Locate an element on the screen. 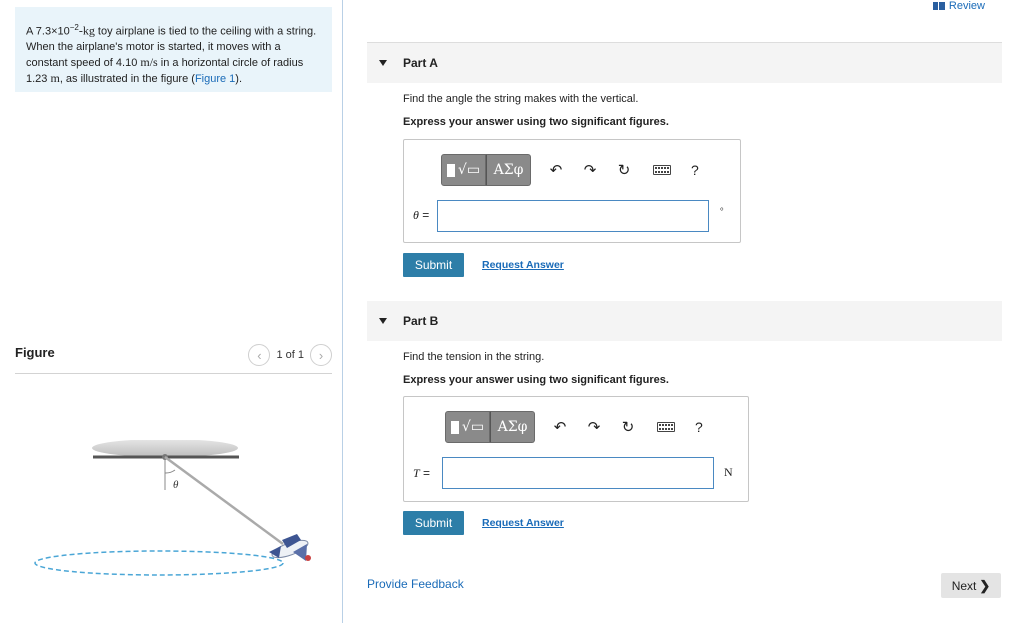 This screenshot has width=1024, height=623. part-a-answer-box: √▭ ΑΣφ ↶ ↷ ↻ ? θ = ° is located at coordinates (572, 191).